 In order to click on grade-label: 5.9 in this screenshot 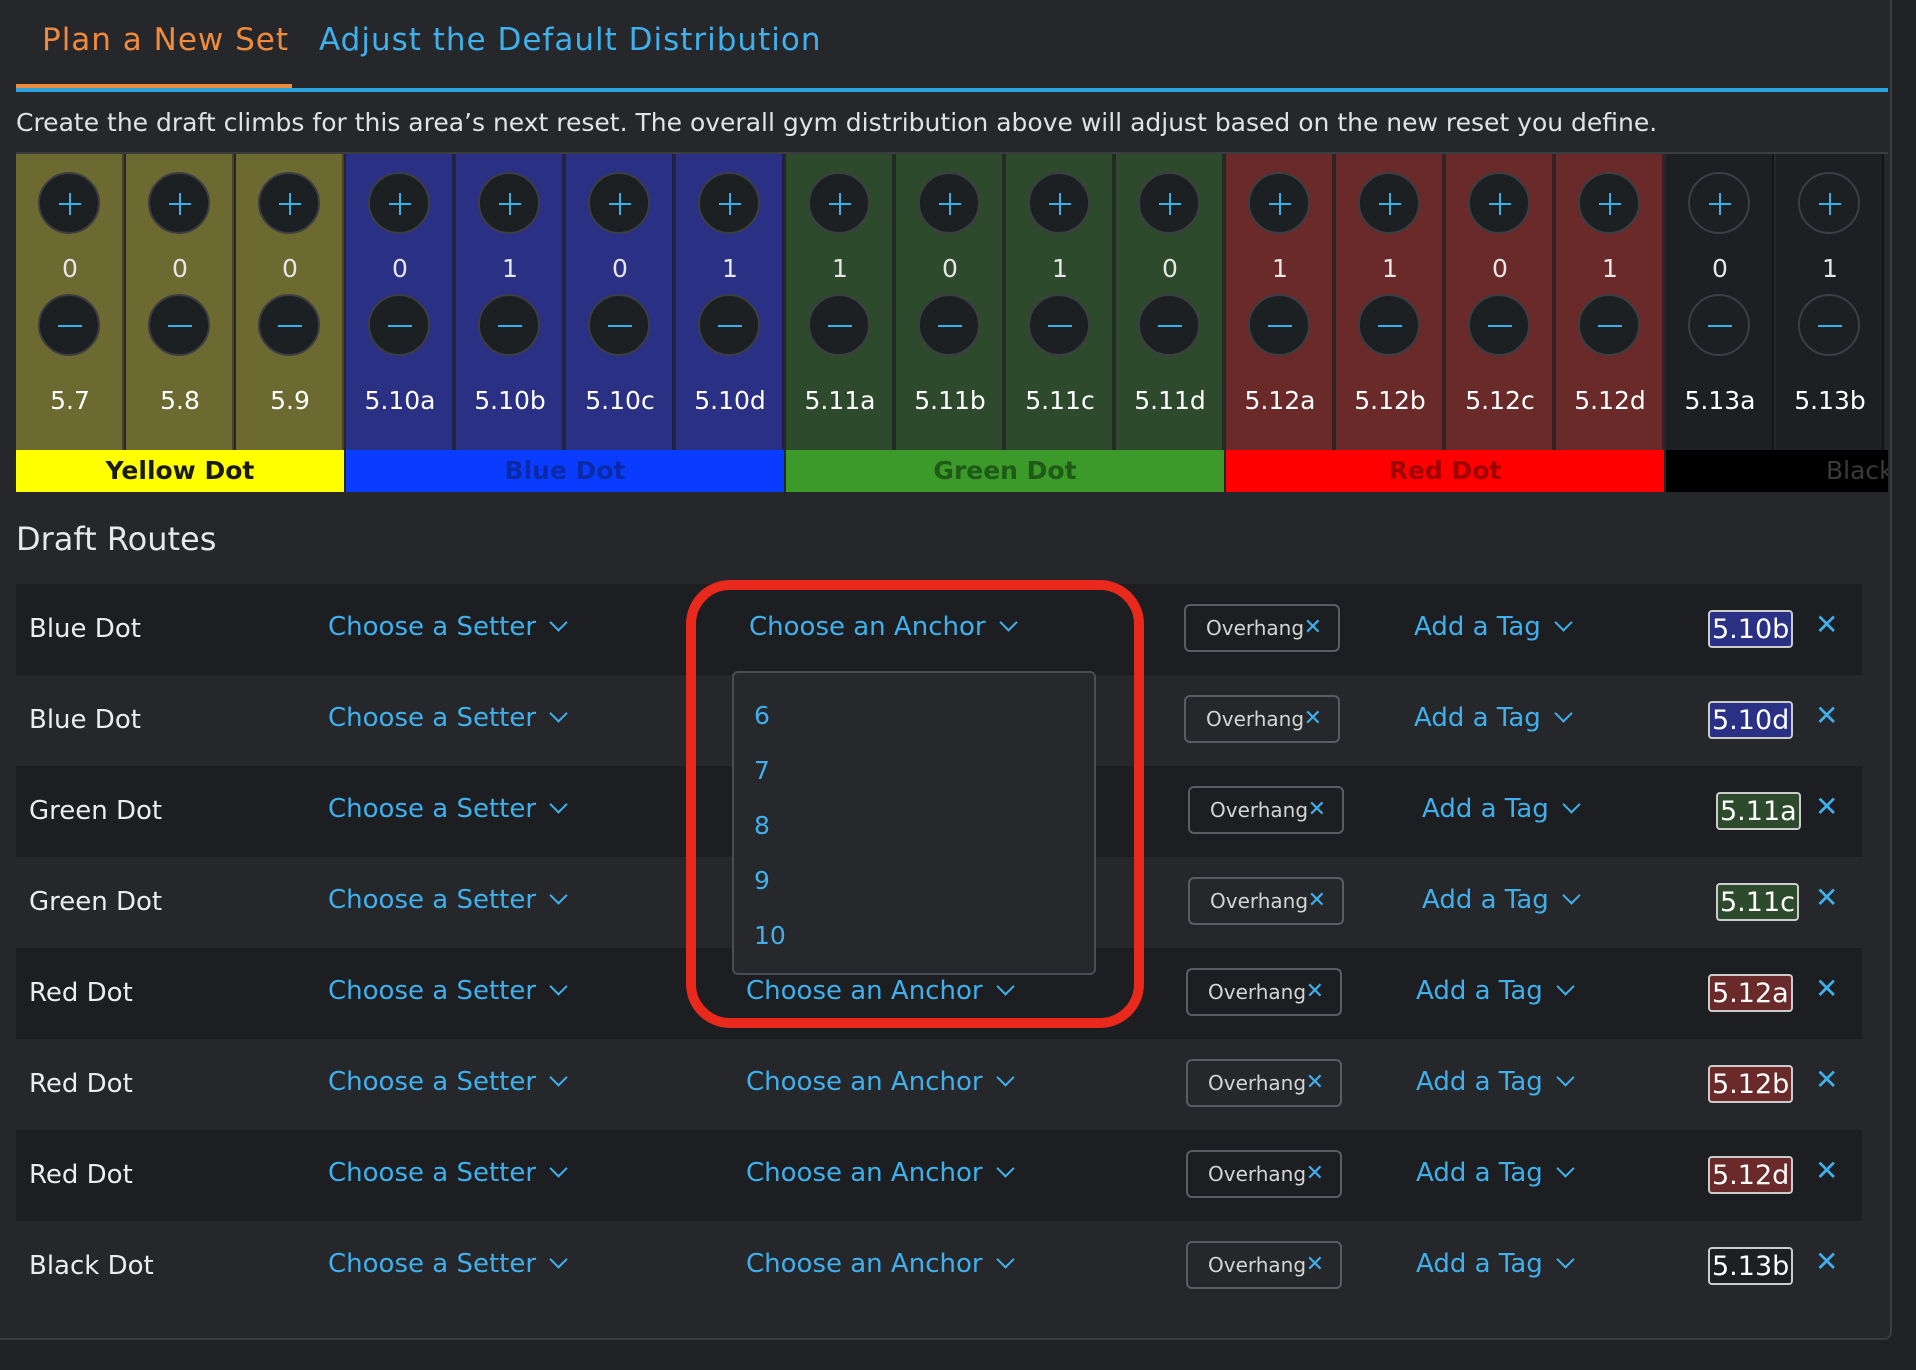, I will do `click(290, 400)`.